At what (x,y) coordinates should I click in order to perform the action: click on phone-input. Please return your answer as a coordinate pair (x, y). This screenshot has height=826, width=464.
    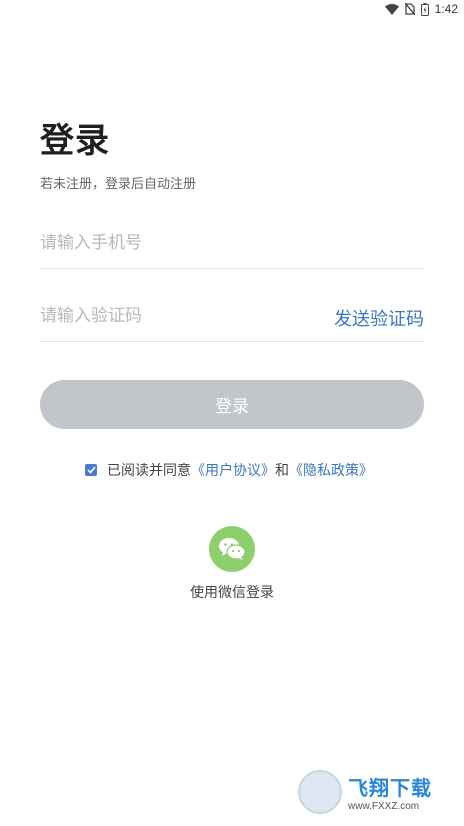
    Looking at the image, I should click on (170, 243).